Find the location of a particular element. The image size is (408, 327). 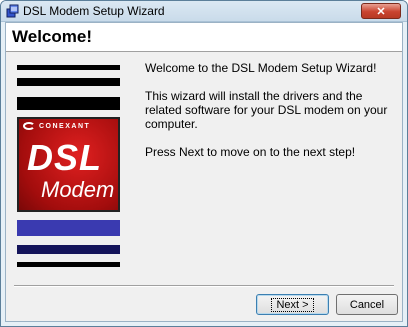

dsl-modem-logo: CONEXANT DSL Modem is located at coordinates (68, 164).